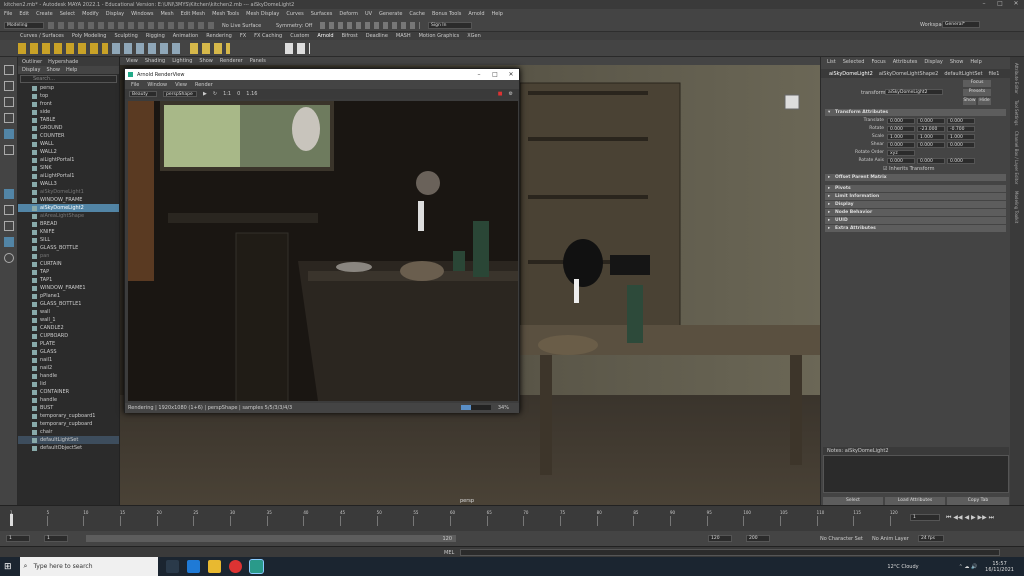  Describe the element at coordinates (68, 184) in the screenshot. I see `outliner-item: WALL3` at that location.